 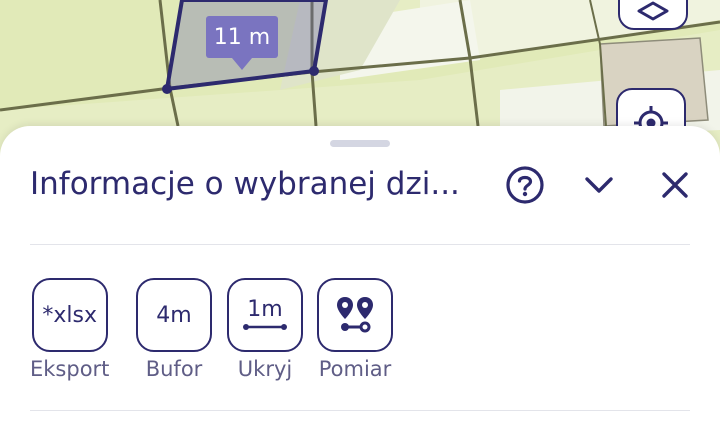 I want to click on route-pins-icon, so click(x=355, y=315).